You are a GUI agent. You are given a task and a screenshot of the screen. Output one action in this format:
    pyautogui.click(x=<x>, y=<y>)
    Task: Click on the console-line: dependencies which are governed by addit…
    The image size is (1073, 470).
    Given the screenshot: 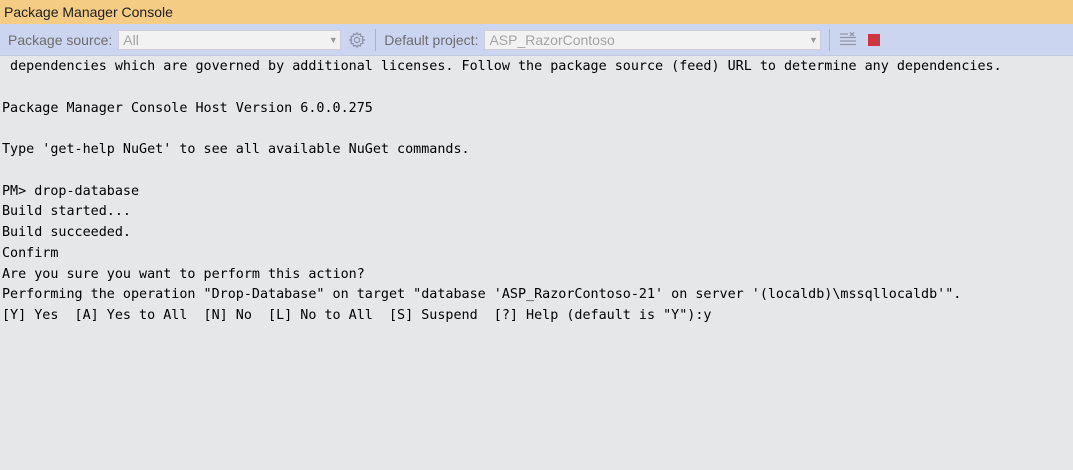 What is the action you would take?
    pyautogui.click(x=502, y=66)
    